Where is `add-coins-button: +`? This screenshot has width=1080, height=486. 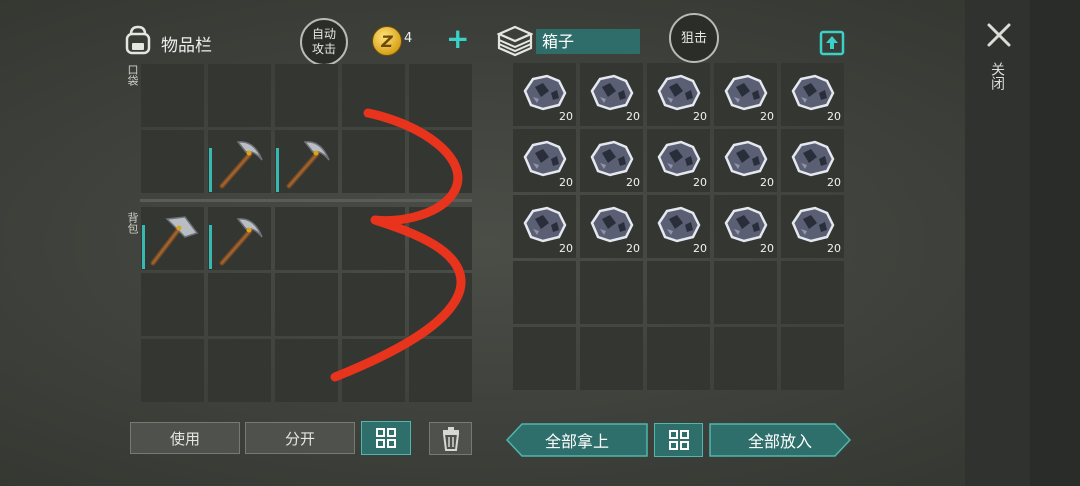
add-coins-button: + is located at coordinates (457, 39).